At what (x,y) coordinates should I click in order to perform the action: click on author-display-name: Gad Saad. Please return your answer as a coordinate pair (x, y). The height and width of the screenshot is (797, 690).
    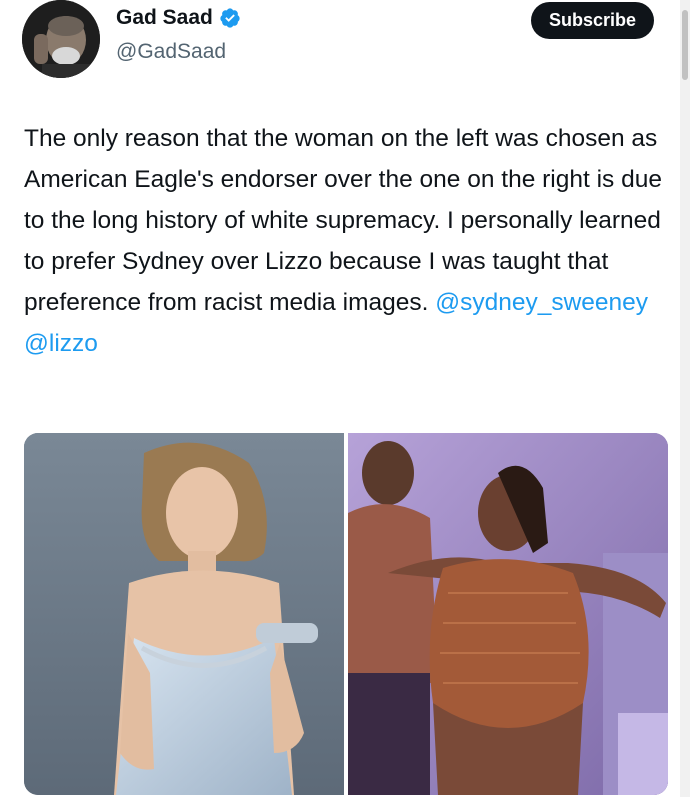
    Looking at the image, I should click on (164, 18).